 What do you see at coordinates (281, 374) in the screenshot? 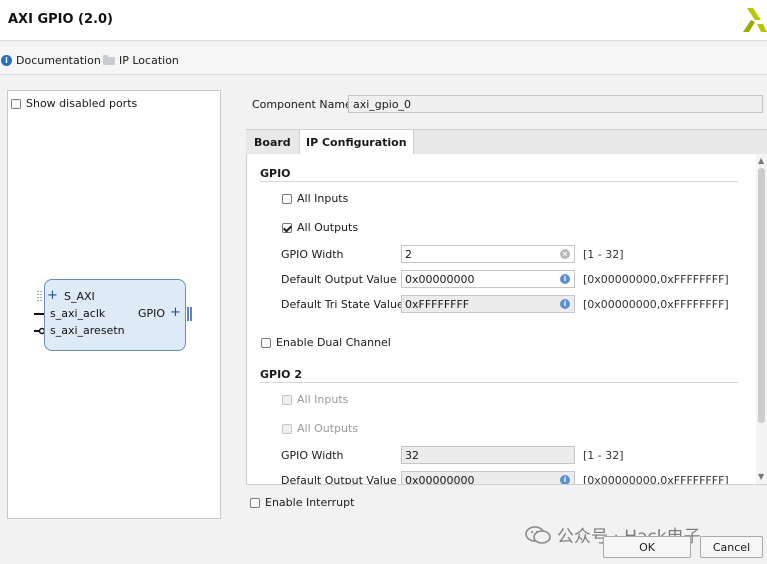
I see `gpio2-section-title: GPIO 2` at bounding box center [281, 374].